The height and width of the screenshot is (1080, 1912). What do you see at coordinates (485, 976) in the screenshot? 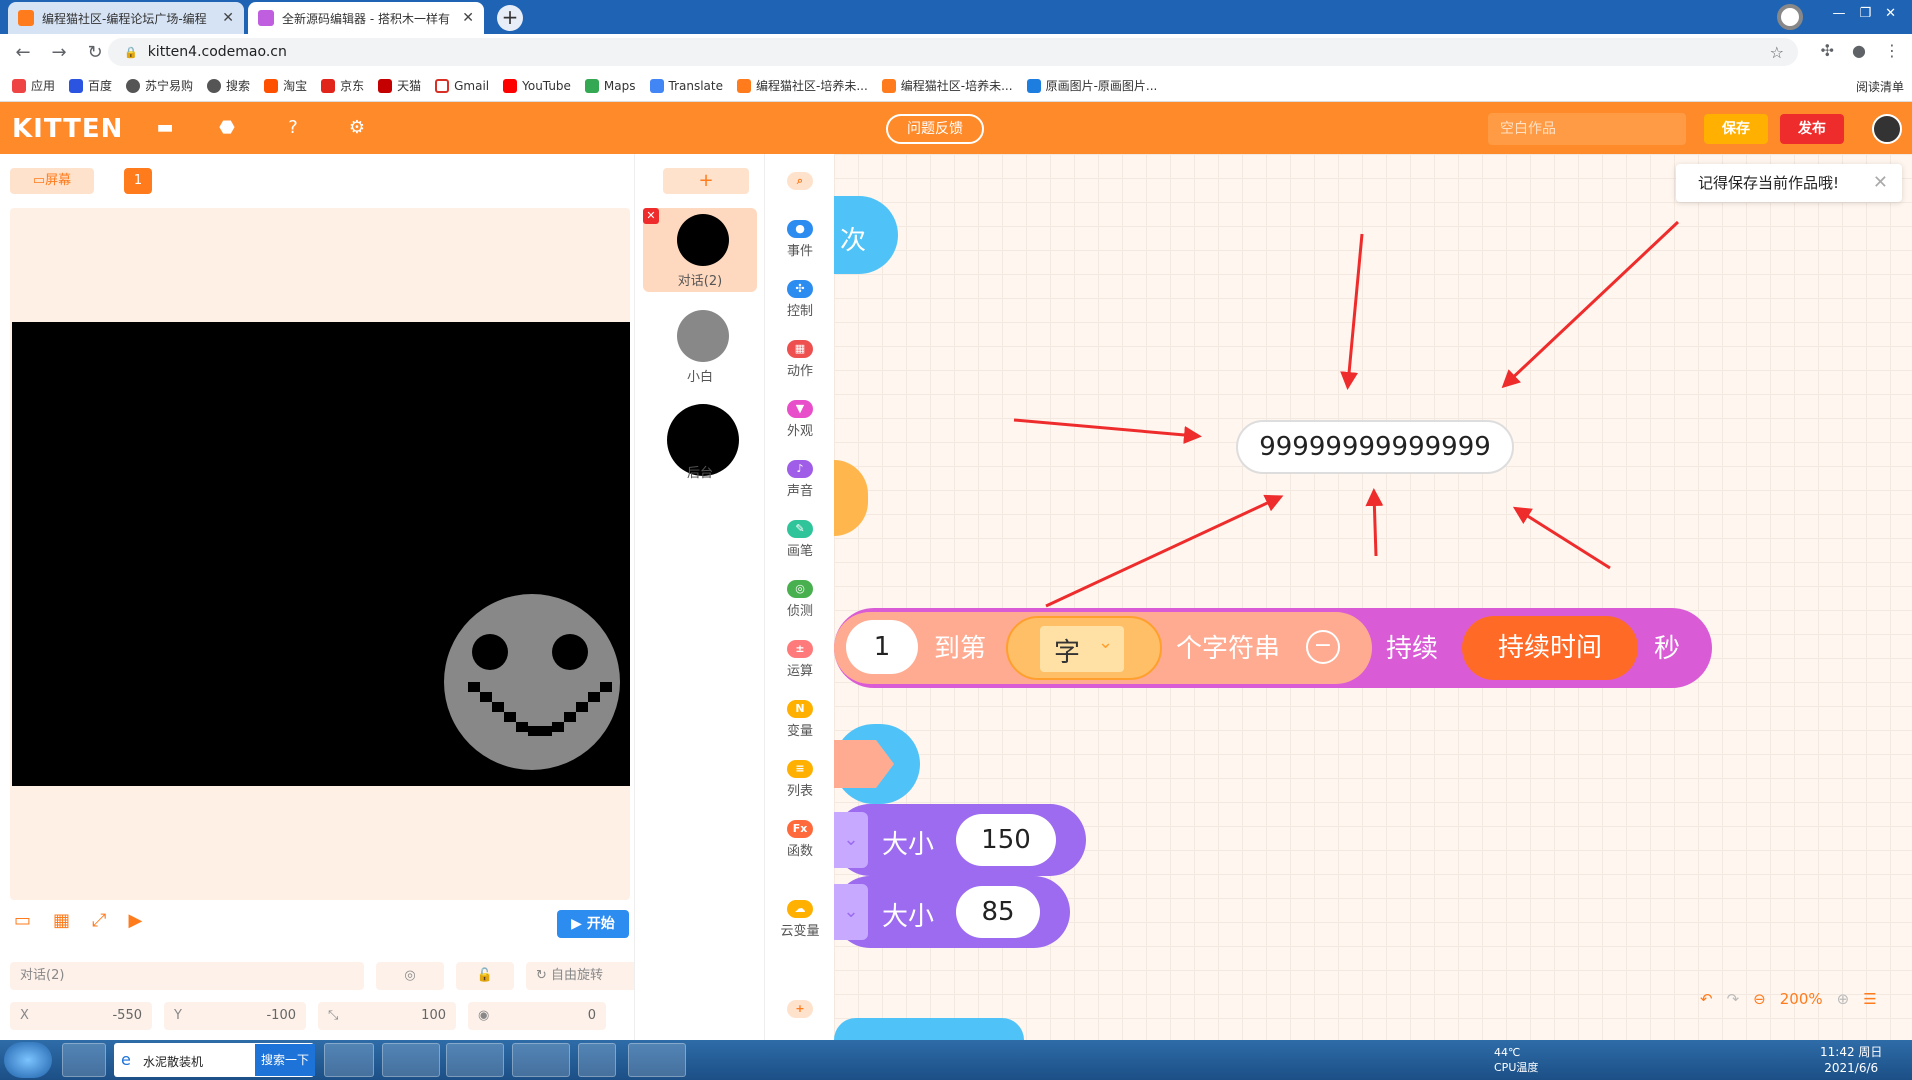
I see `lock-toggle: 🔓` at bounding box center [485, 976].